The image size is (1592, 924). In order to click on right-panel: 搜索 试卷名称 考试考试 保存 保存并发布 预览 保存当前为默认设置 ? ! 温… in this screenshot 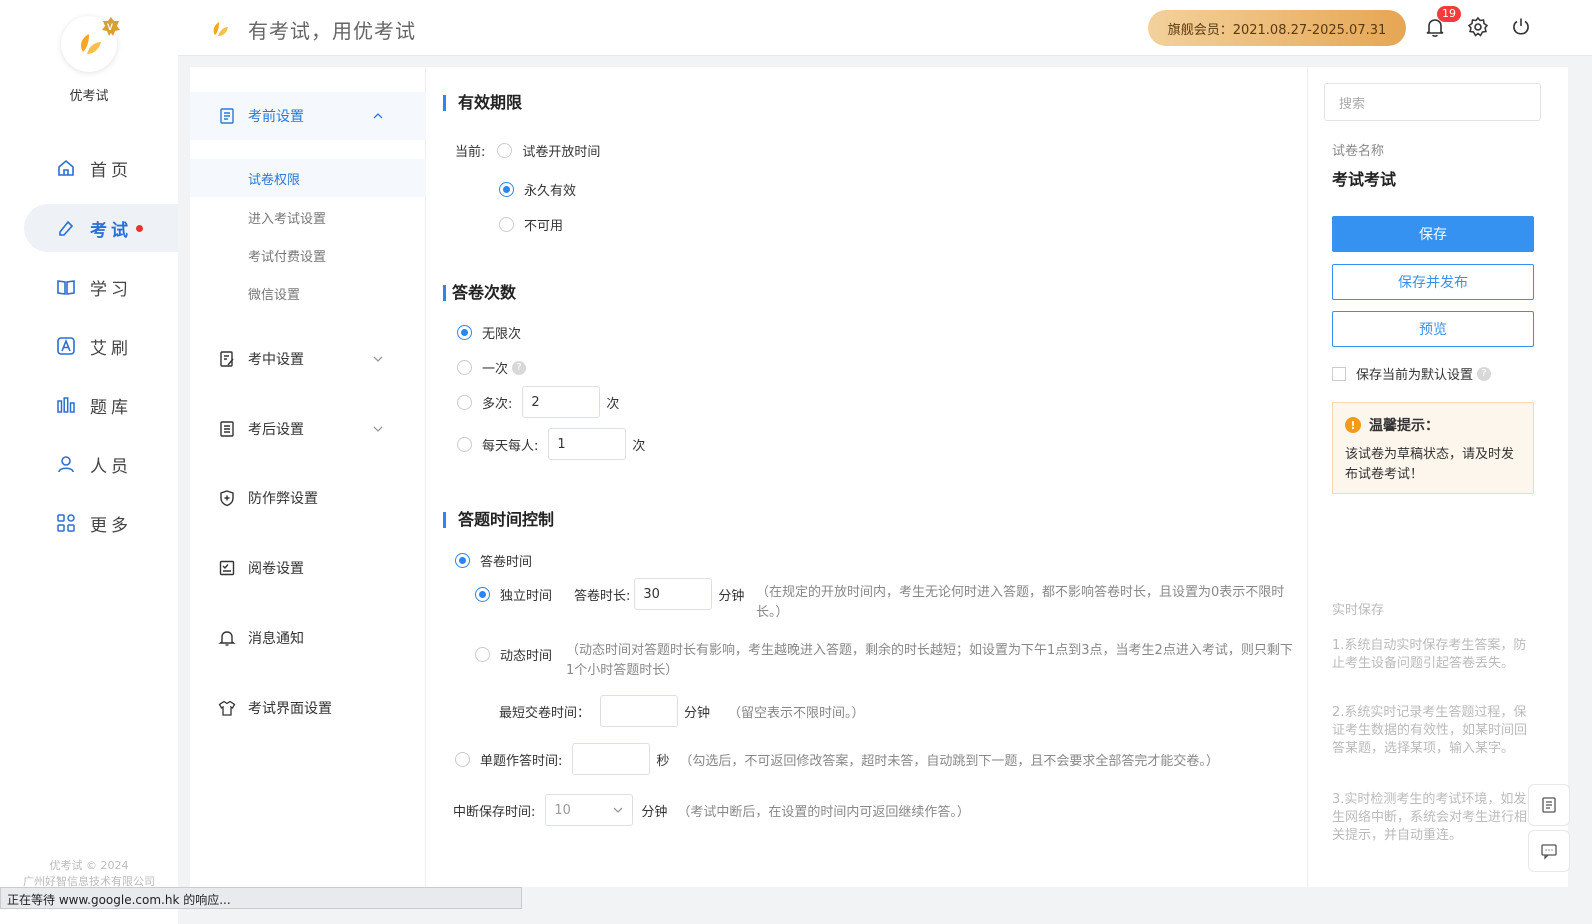, I will do `click(1437, 477)`.